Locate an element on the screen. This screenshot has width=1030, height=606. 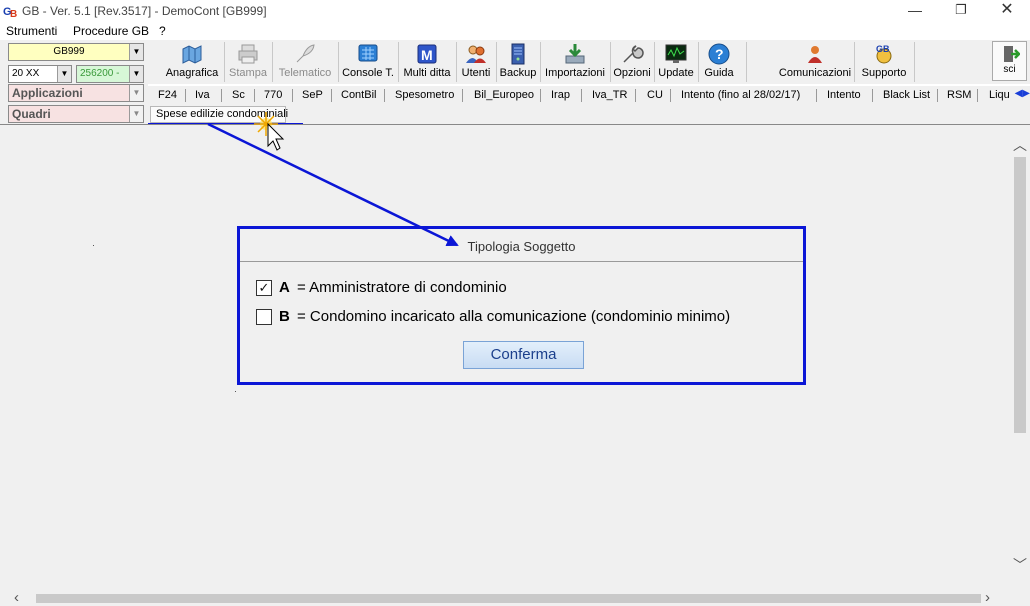
app-tab-intento: Intento is located at coordinates (844, 95).